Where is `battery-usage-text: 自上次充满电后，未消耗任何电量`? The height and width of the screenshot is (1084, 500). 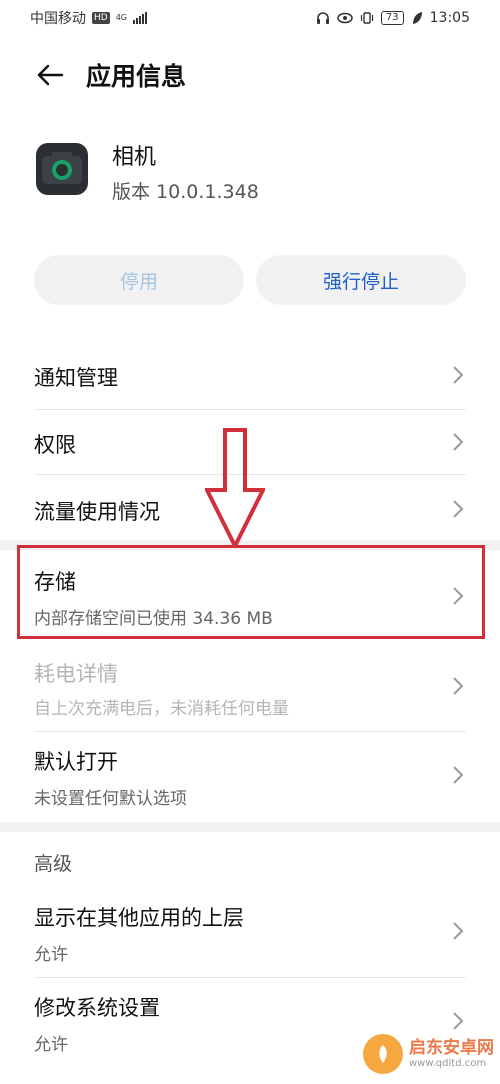 battery-usage-text: 自上次充满电后，未消耗任何电量 is located at coordinates (161, 709).